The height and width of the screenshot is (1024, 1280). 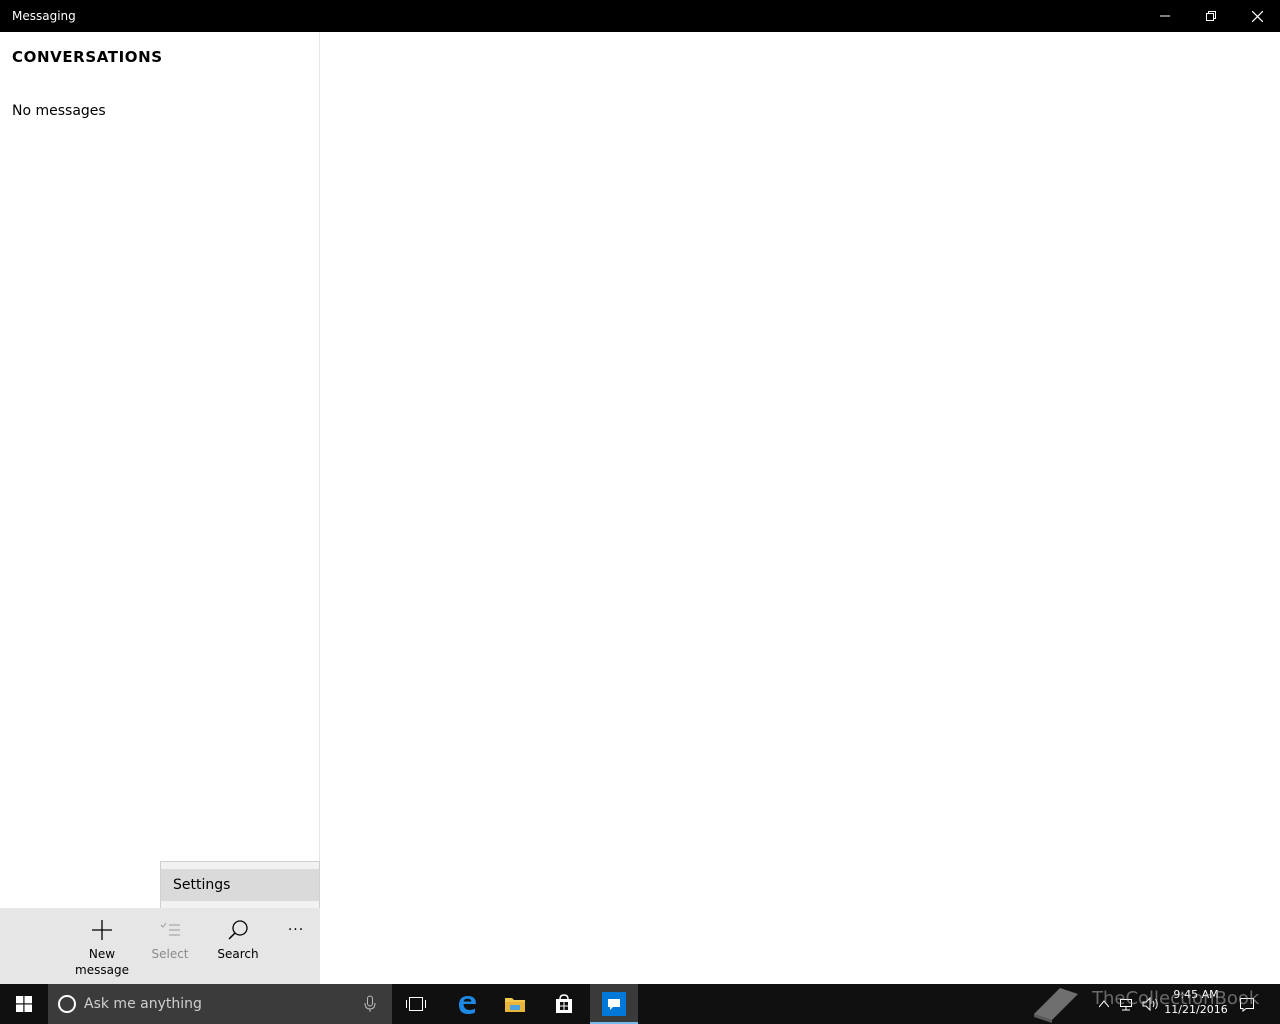 What do you see at coordinates (238, 930) in the screenshot?
I see `search-icon` at bounding box center [238, 930].